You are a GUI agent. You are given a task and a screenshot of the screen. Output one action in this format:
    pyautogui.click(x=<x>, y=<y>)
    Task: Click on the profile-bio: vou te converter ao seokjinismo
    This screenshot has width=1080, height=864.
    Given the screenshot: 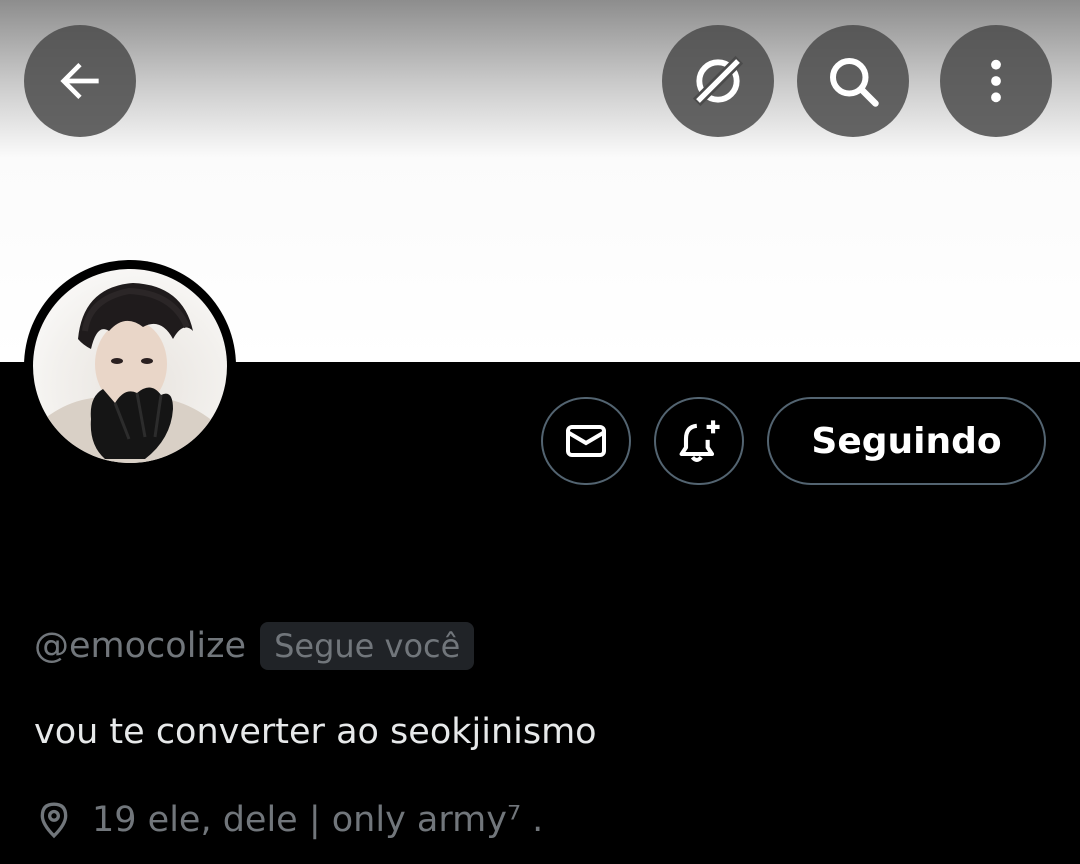 What is the action you would take?
    pyautogui.click(x=315, y=732)
    